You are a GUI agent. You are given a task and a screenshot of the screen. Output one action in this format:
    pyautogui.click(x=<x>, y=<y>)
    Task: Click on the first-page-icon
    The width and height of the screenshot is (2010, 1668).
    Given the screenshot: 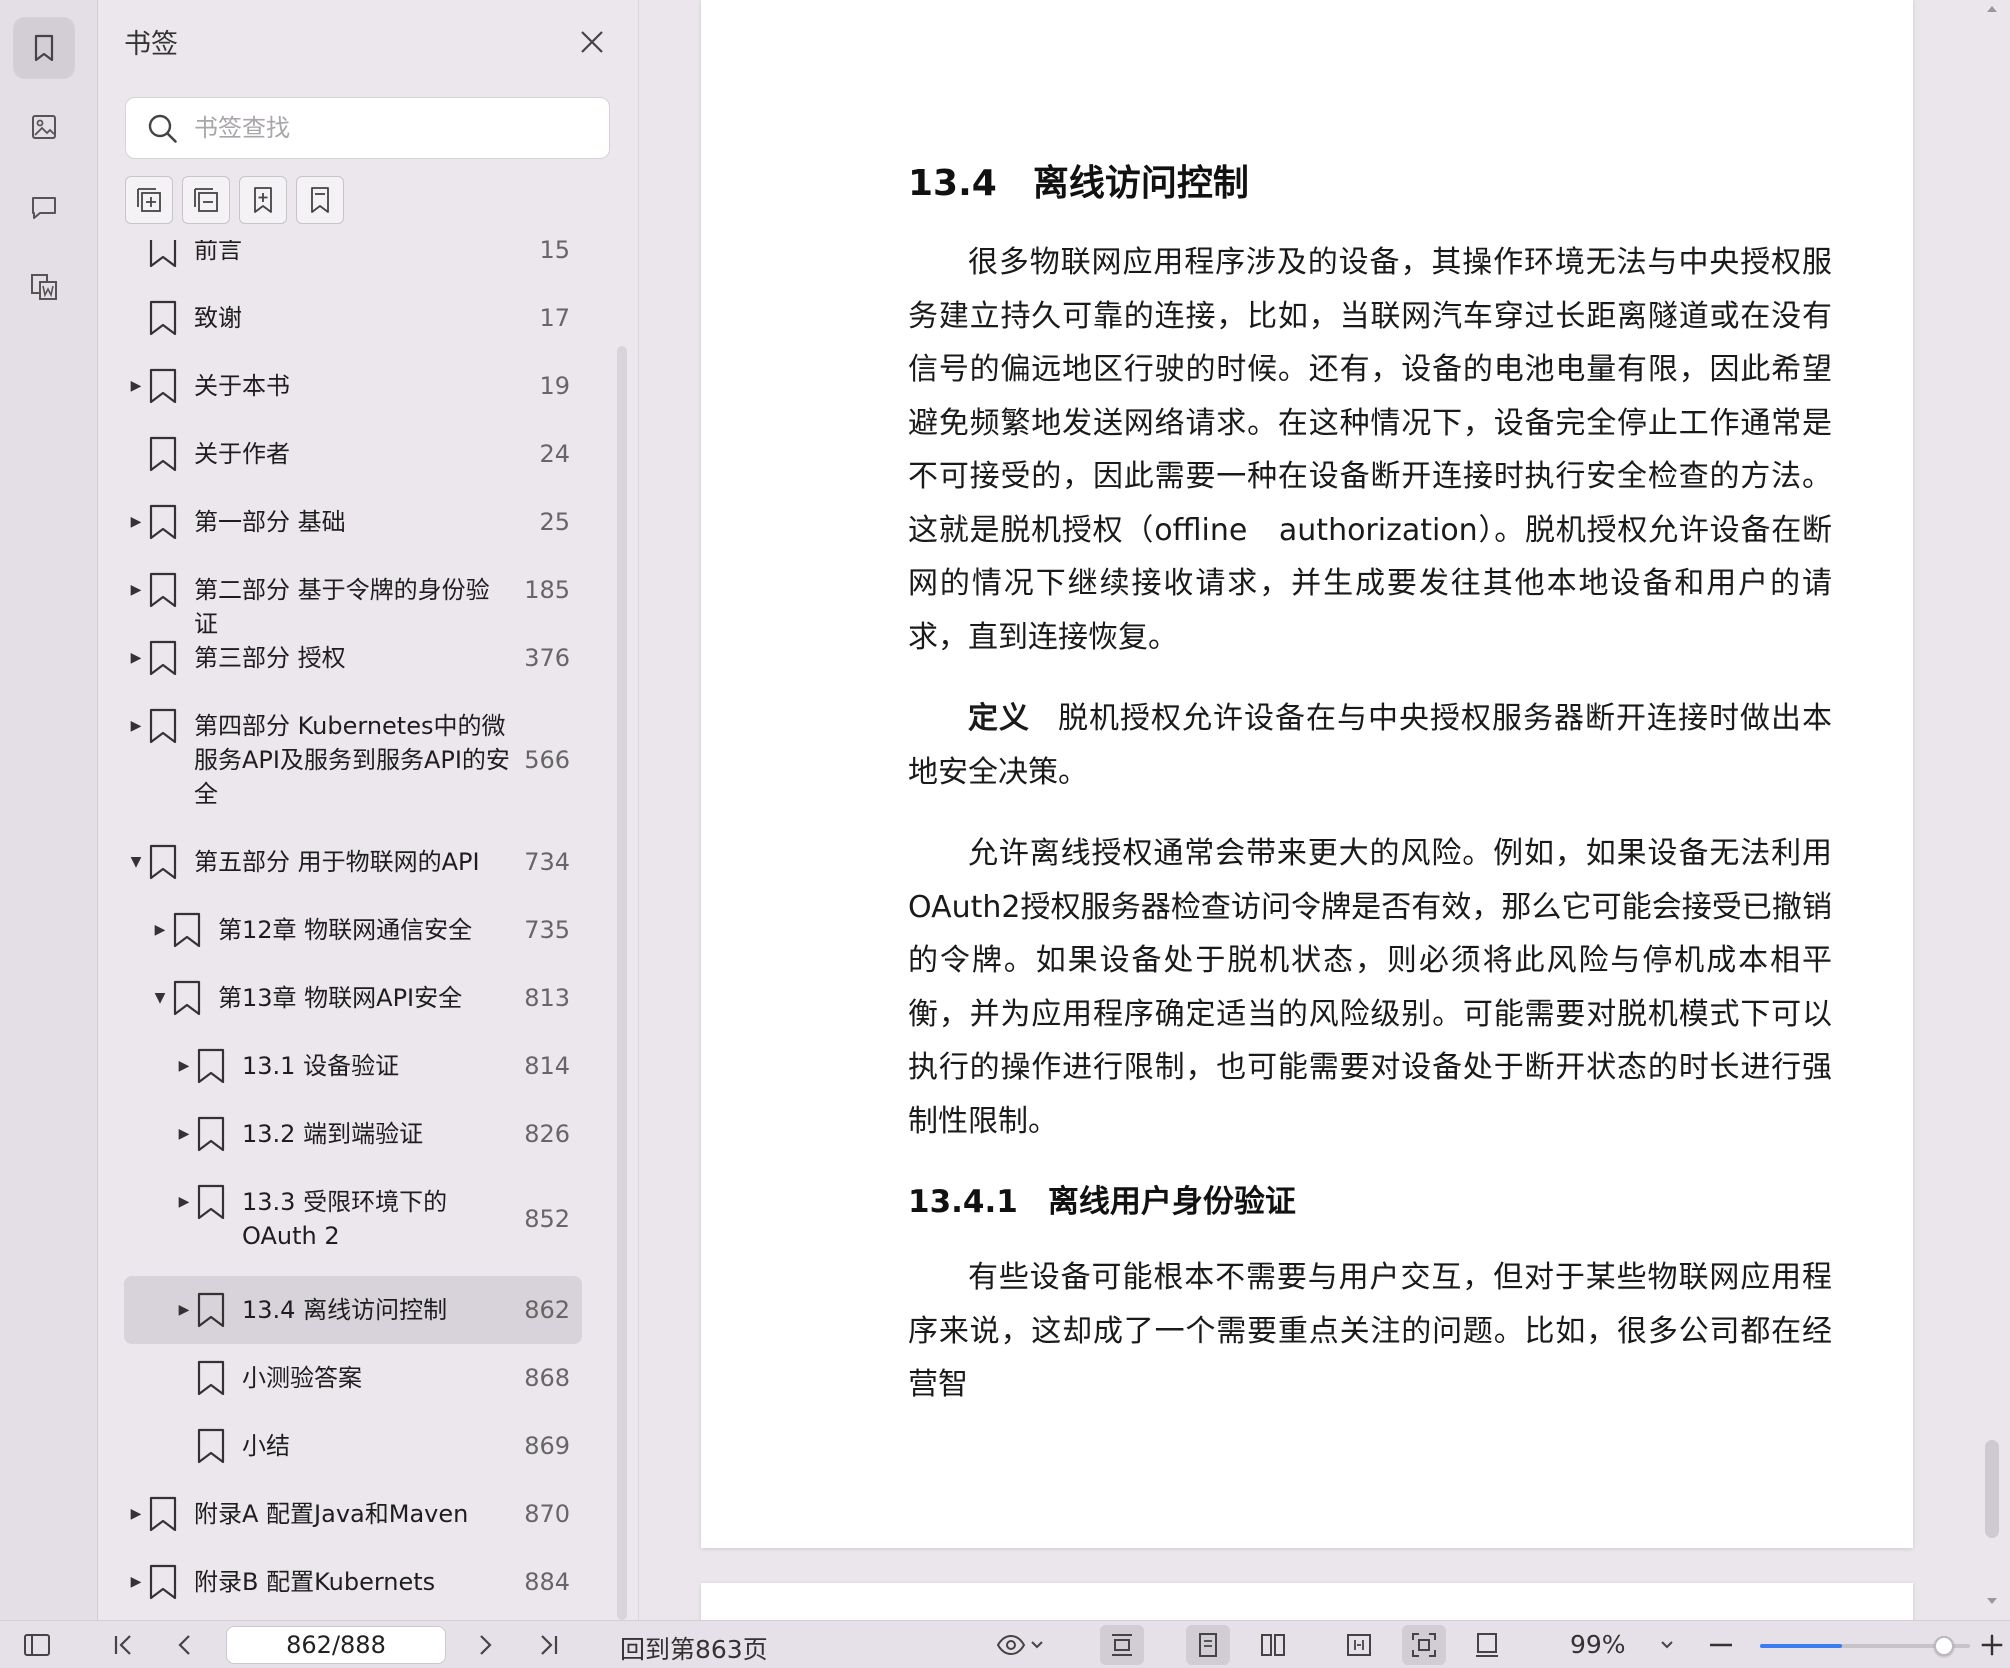 What is the action you would take?
    pyautogui.click(x=122, y=1645)
    